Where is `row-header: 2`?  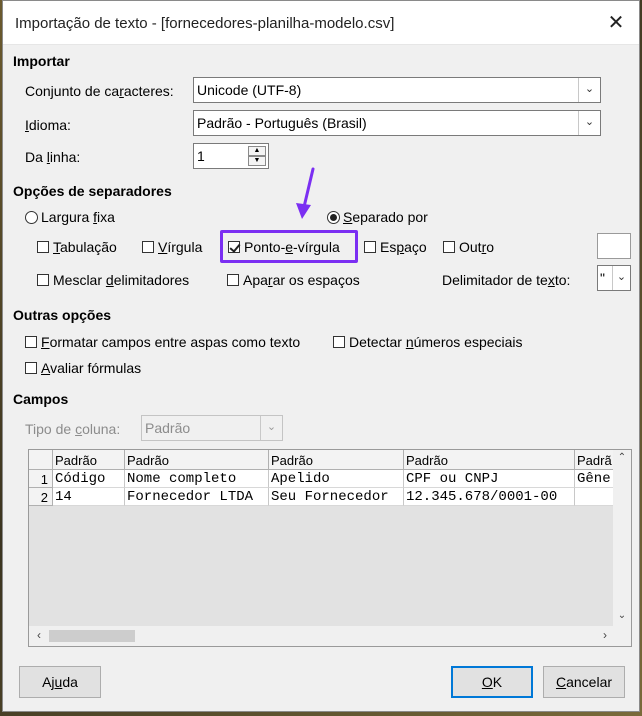 row-header: 2 is located at coordinates (41, 497).